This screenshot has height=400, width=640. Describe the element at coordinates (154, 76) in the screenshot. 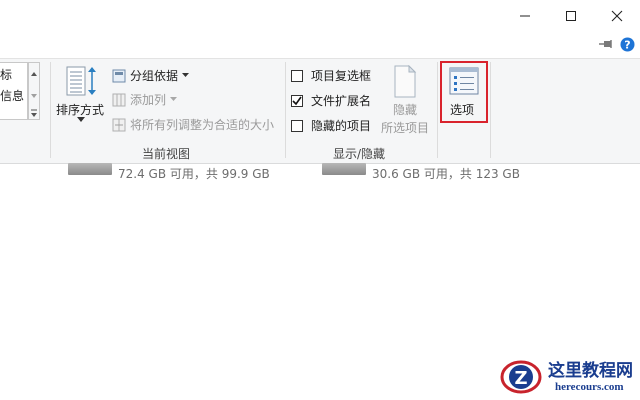

I see `group-by-label: 分组依据` at that location.